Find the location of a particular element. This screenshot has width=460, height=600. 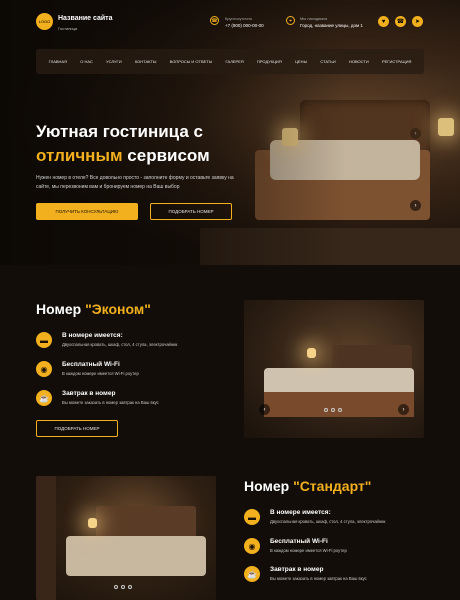

hero-title-line2: отличным сервисом is located at coordinates (123, 156).